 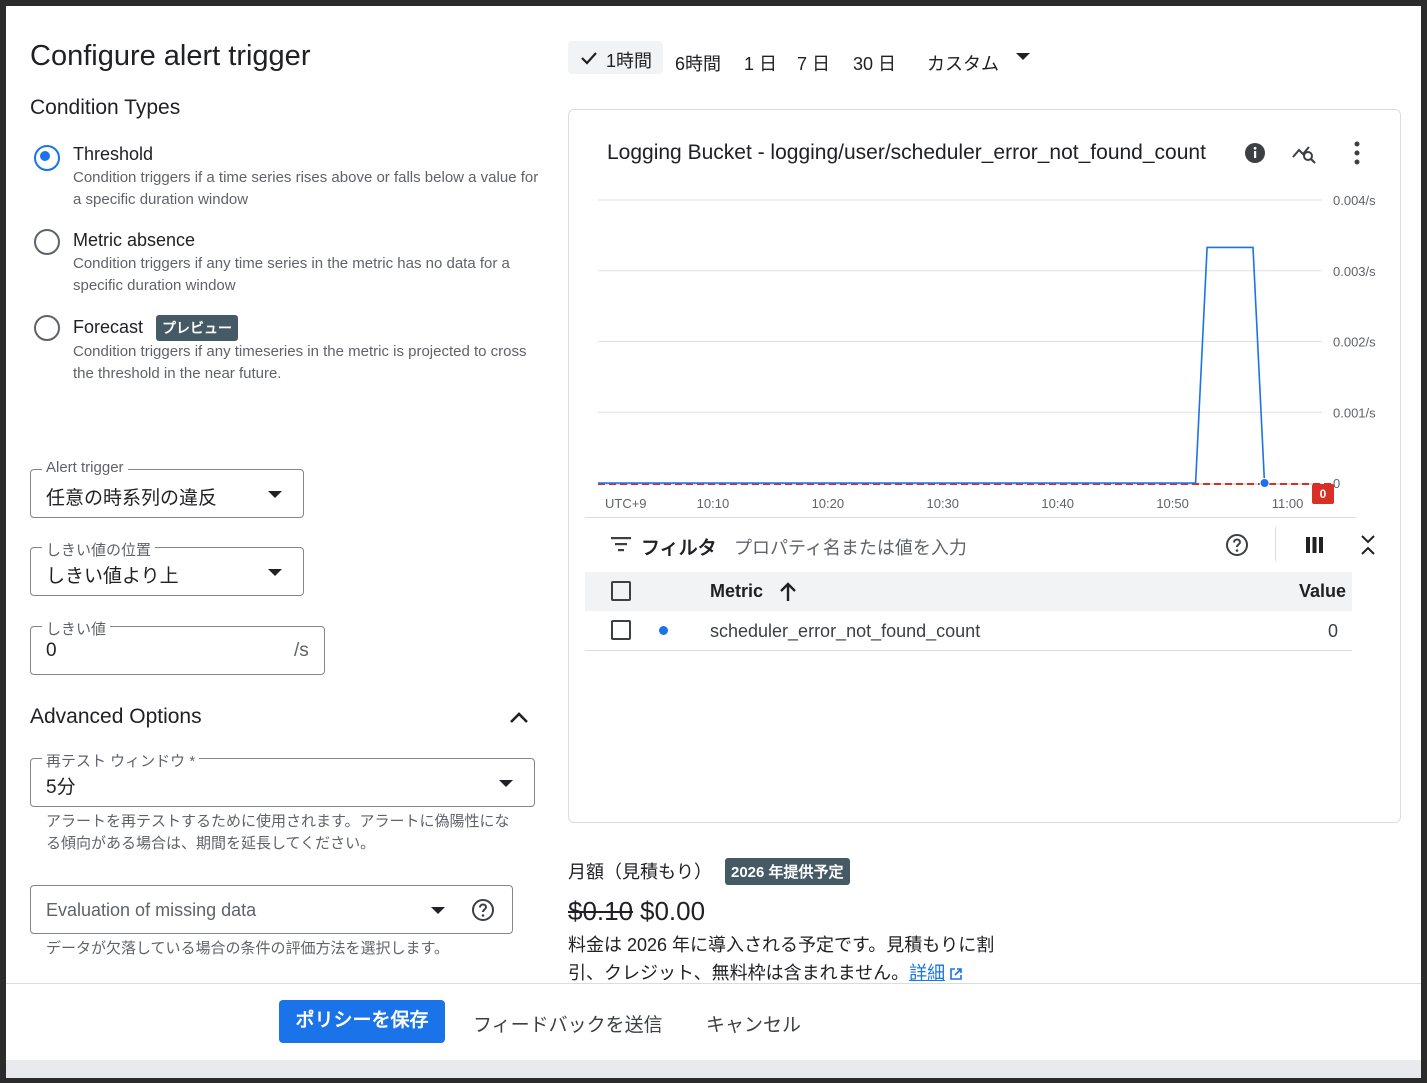 I want to click on x-tick-label: 10:20, so click(x=828, y=503).